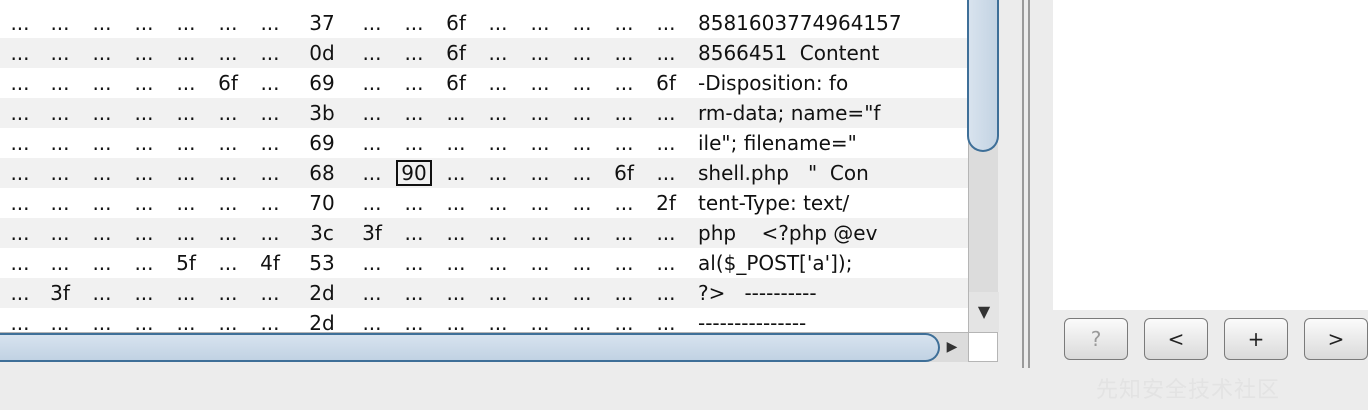 The width and height of the screenshot is (1368, 410). I want to click on hex-cell: 3b, so click(322, 113).